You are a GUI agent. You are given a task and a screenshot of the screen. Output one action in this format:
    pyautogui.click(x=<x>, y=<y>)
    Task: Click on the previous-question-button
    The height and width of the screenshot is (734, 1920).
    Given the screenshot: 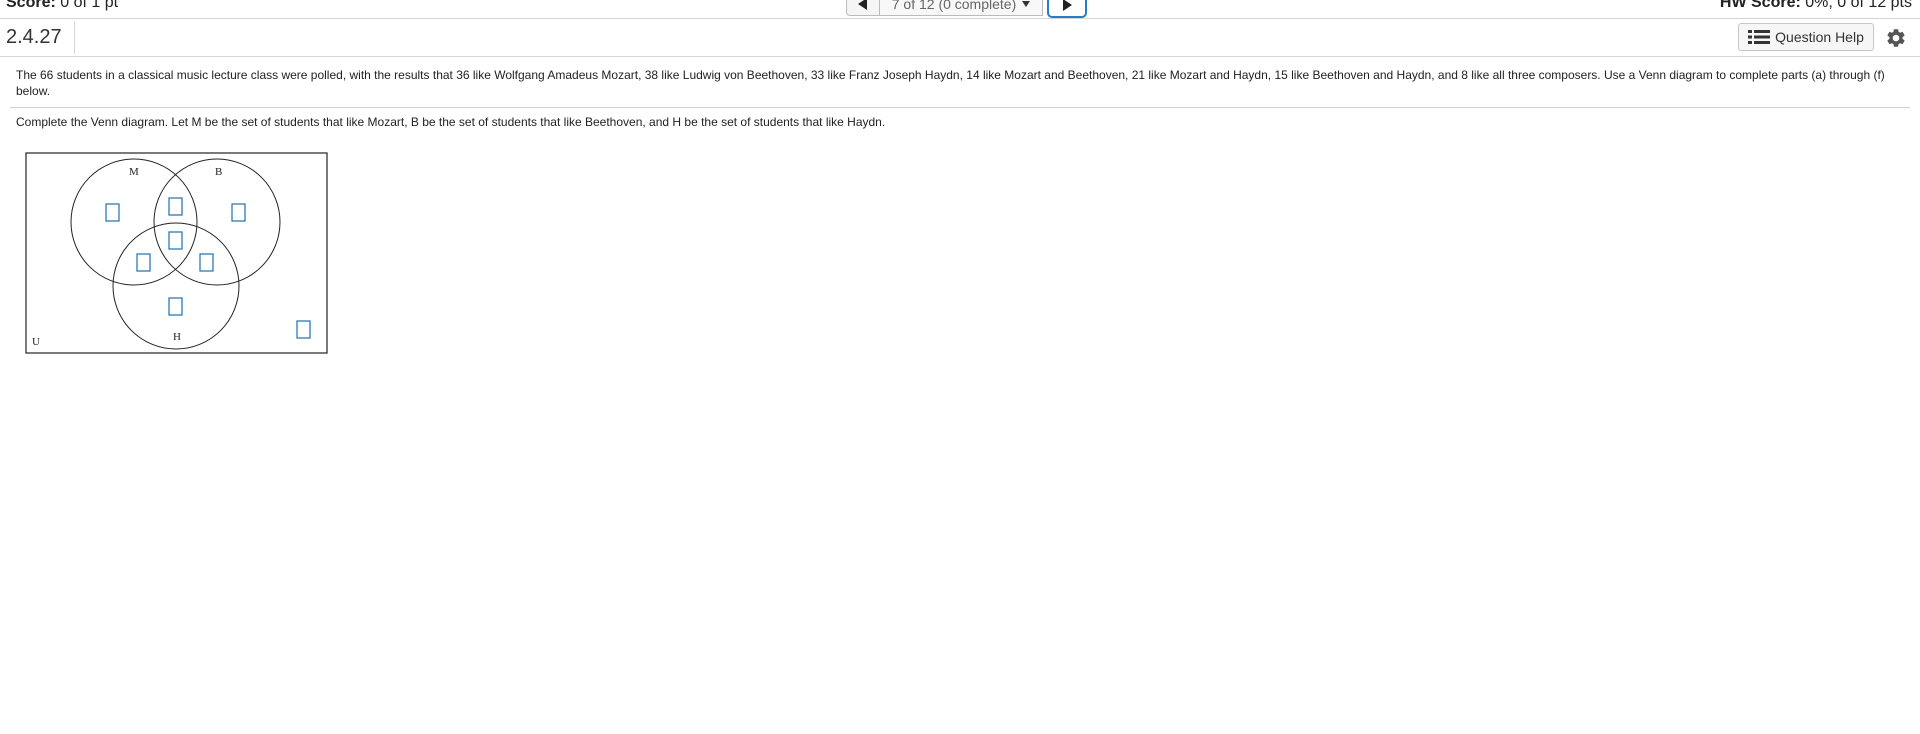 What is the action you would take?
    pyautogui.click(x=863, y=8)
    